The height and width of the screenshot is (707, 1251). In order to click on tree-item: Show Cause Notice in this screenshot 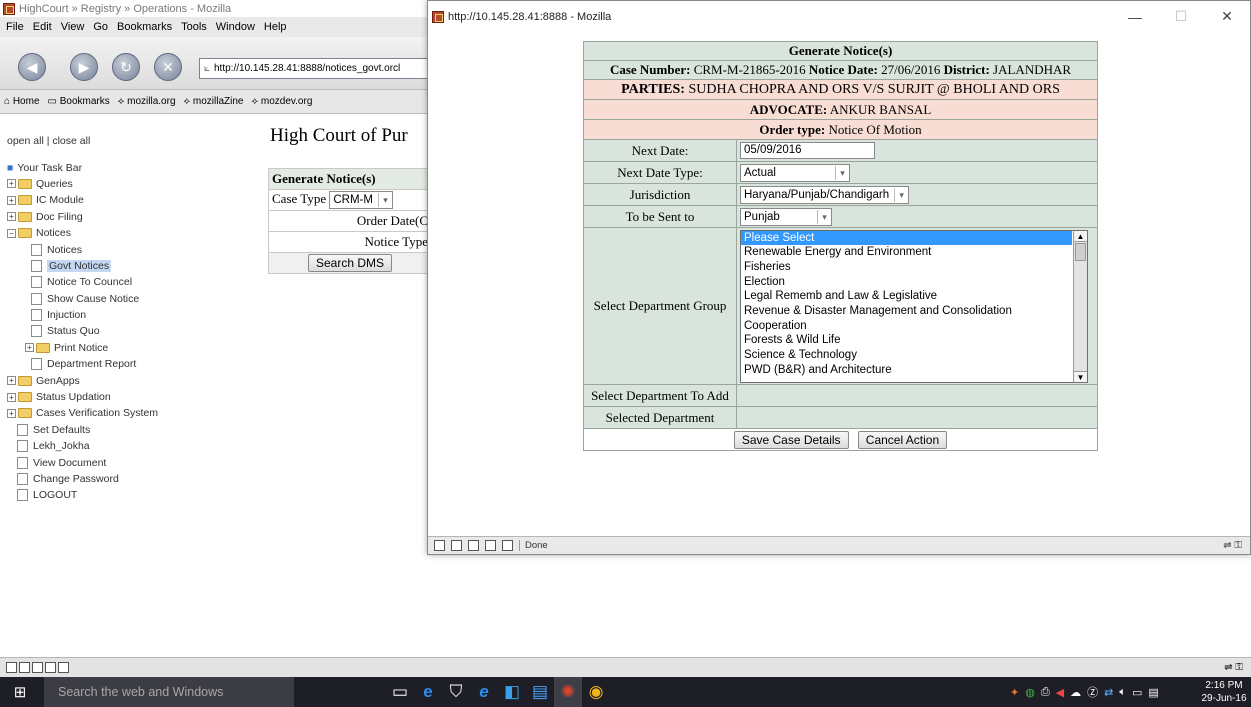, I will do `click(137, 299)`.